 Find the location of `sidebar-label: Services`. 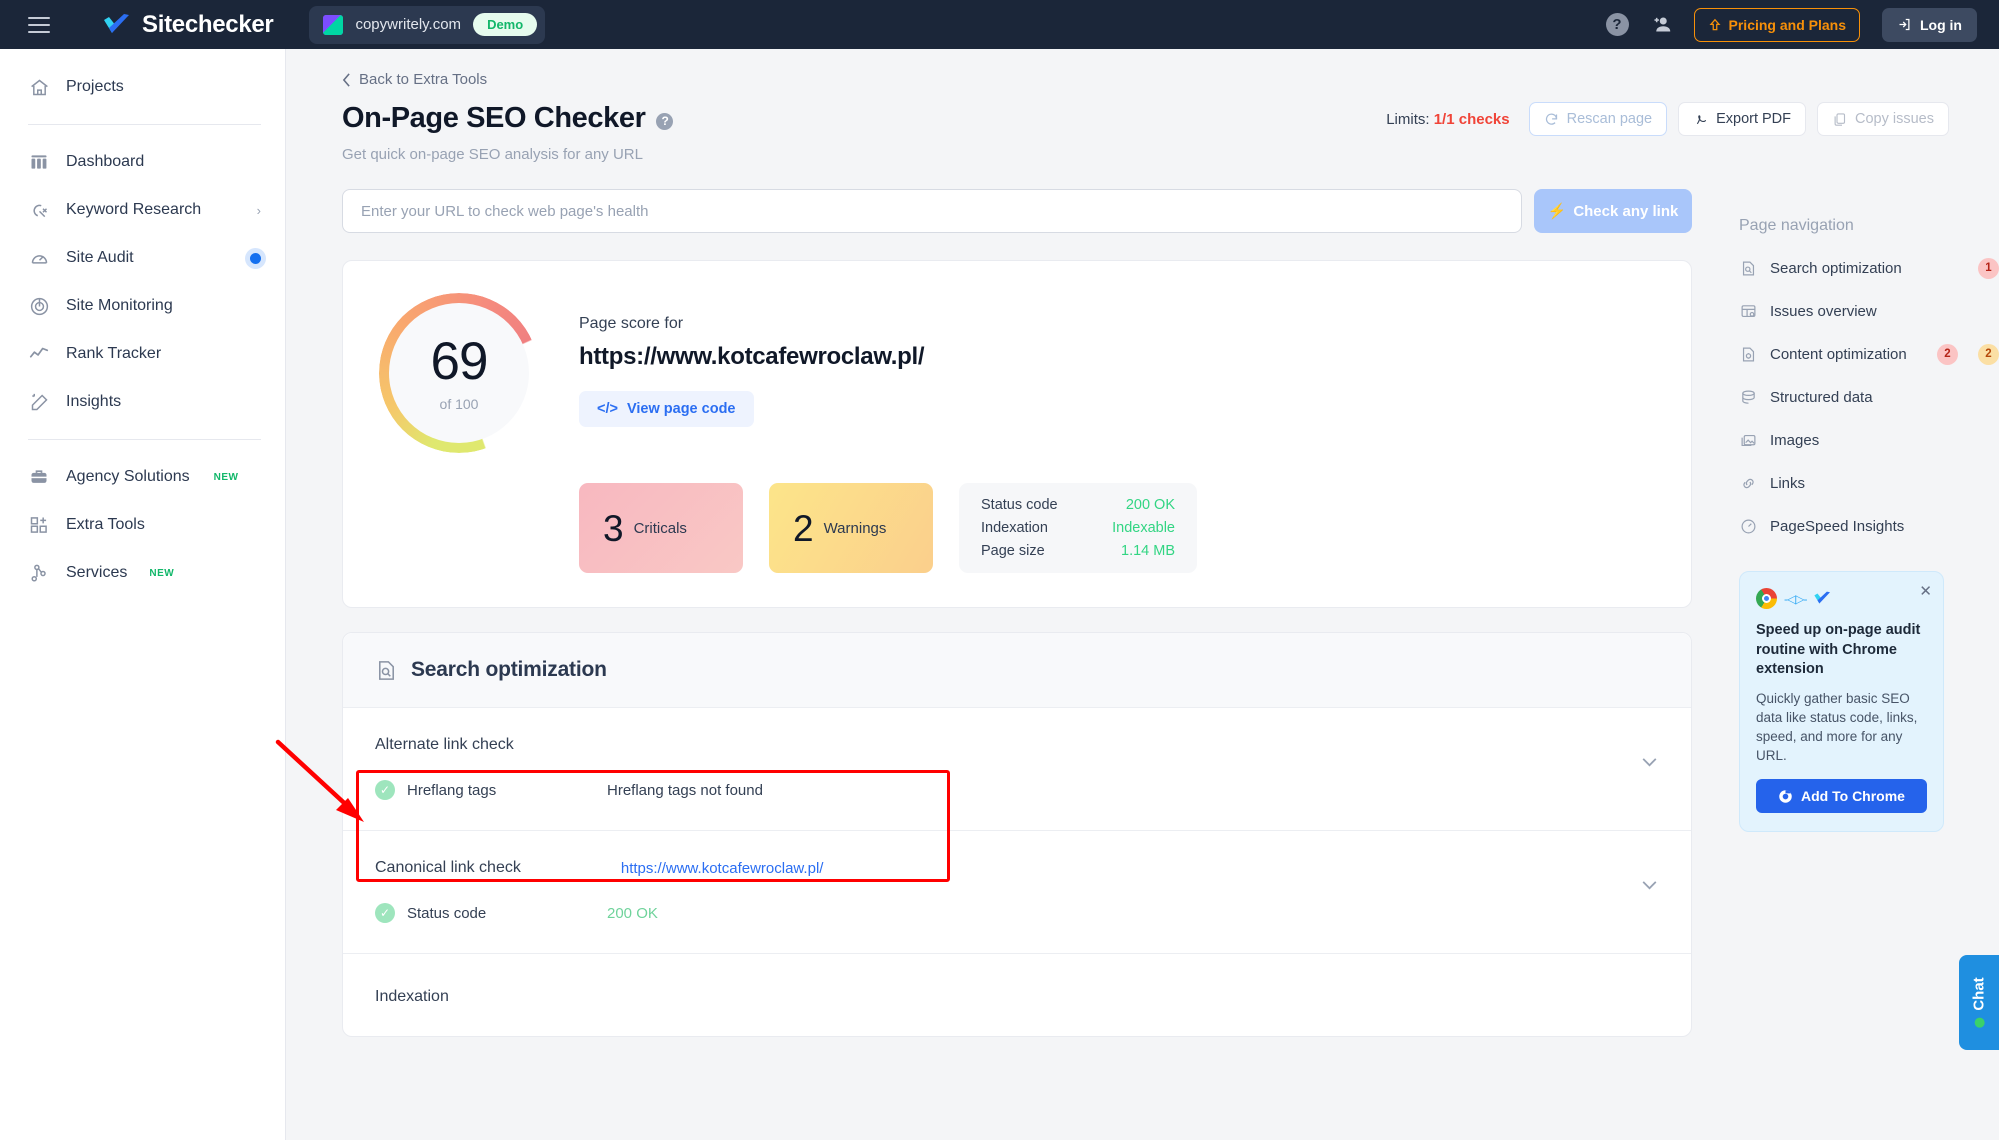

sidebar-label: Services is located at coordinates (97, 572).